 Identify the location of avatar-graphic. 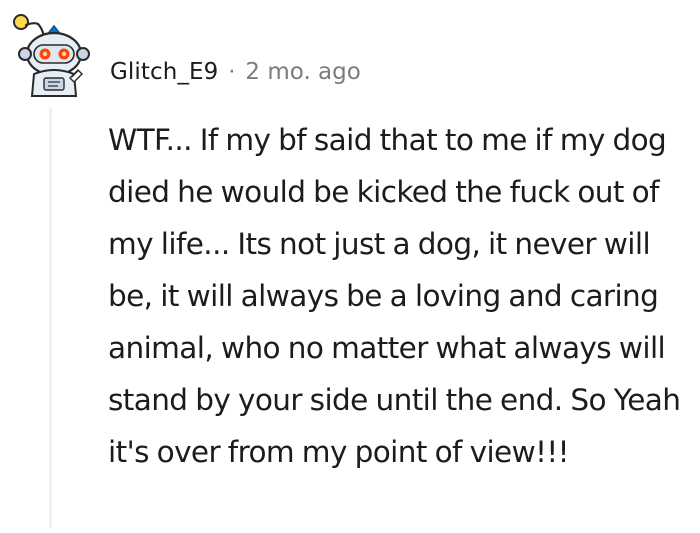
(51, 55).